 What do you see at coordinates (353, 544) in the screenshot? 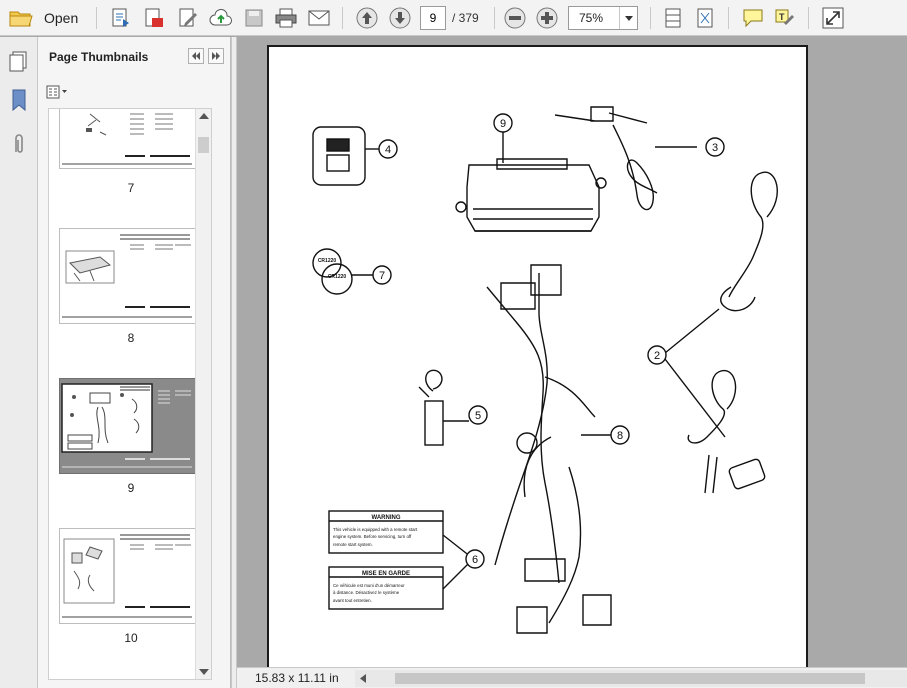
I see `warning-label-line-3: remote start system.` at bounding box center [353, 544].